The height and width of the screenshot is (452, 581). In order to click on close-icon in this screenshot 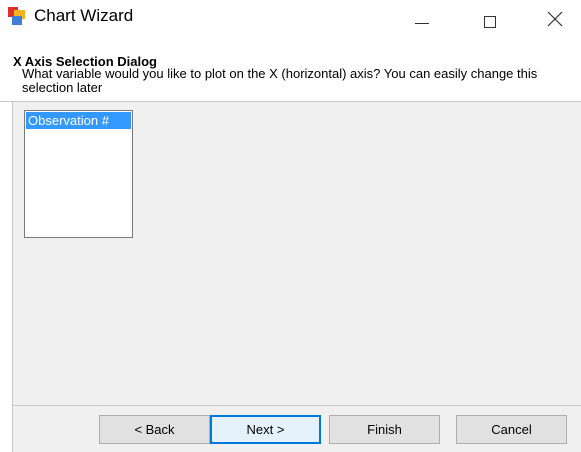, I will do `click(555, 19)`.